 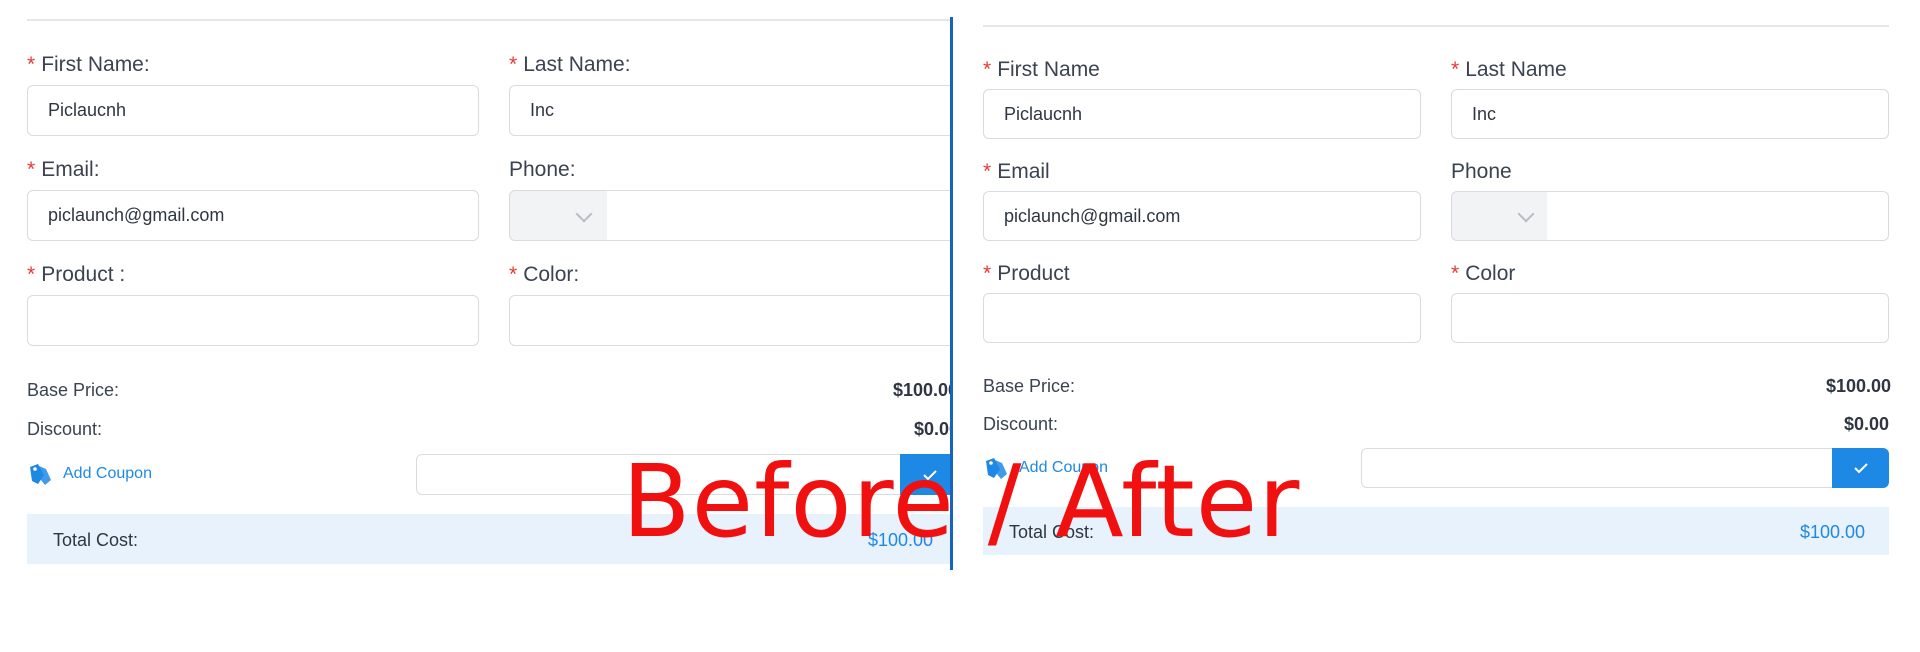 I want to click on apply-coupon-button, so click(x=1860, y=468).